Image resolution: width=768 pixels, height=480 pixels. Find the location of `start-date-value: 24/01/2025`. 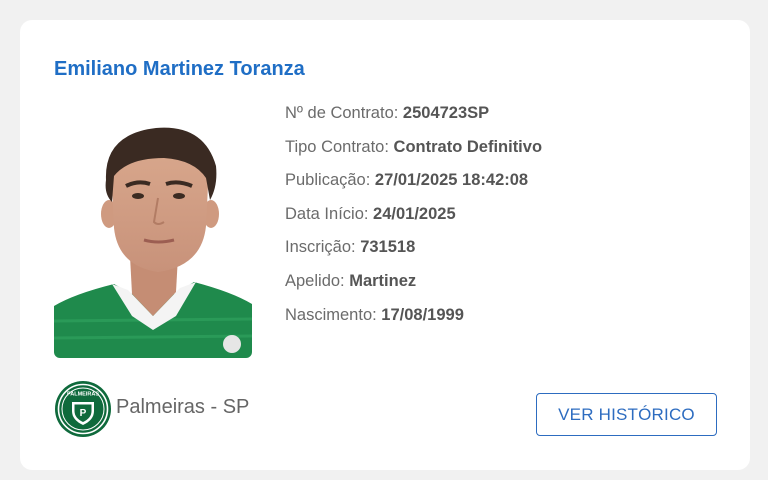

start-date-value: 24/01/2025 is located at coordinates (414, 213).